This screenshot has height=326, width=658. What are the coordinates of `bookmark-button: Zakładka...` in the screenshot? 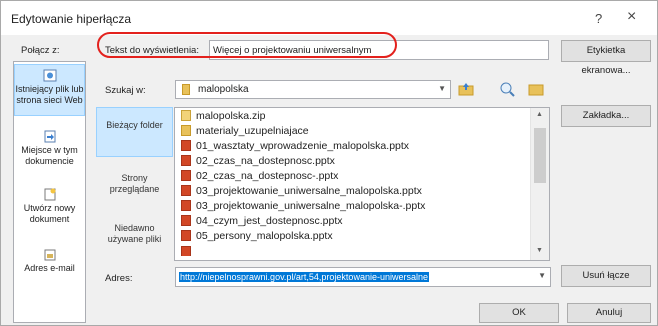 It's located at (606, 116).